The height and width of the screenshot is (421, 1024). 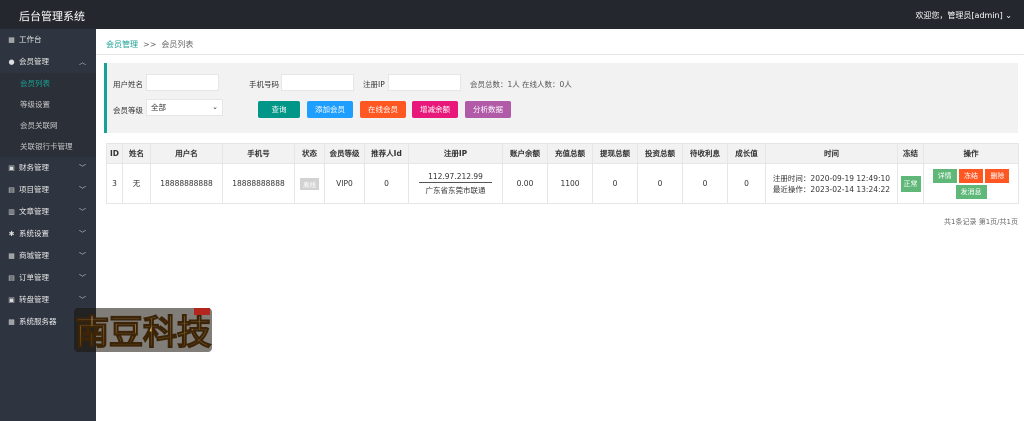 I want to click on cell-actions: 详情 冻结 删除 发消息, so click(x=971, y=183).